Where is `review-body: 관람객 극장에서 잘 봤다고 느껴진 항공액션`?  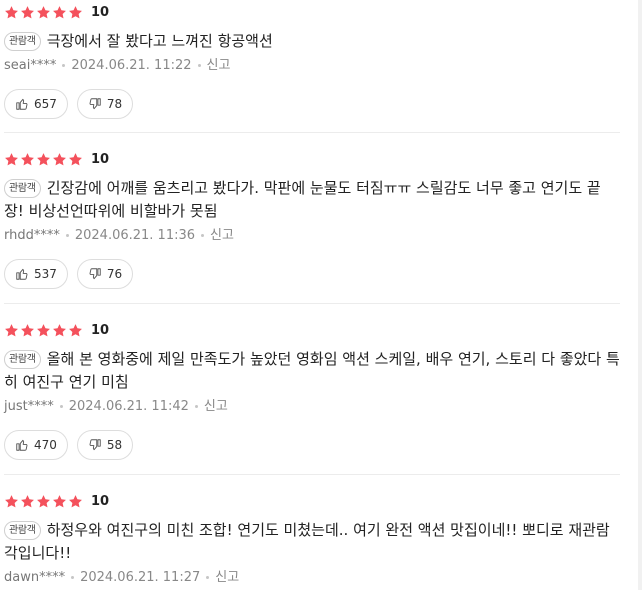 review-body: 관람객 극장에서 잘 봤다고 느껴진 항공액션 is located at coordinates (312, 41).